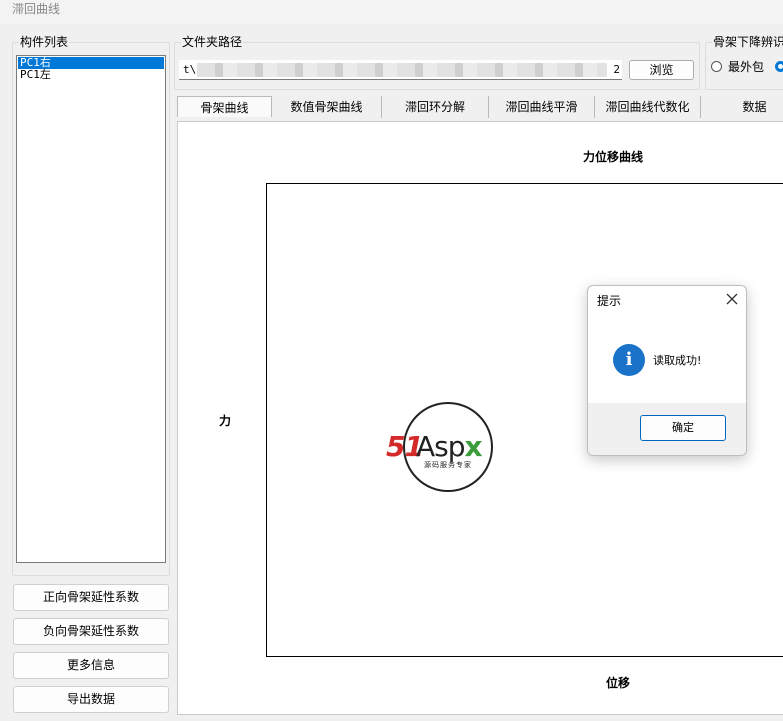  What do you see at coordinates (448, 465) in the screenshot?
I see `watermark-tagline: 源码服务专家` at bounding box center [448, 465].